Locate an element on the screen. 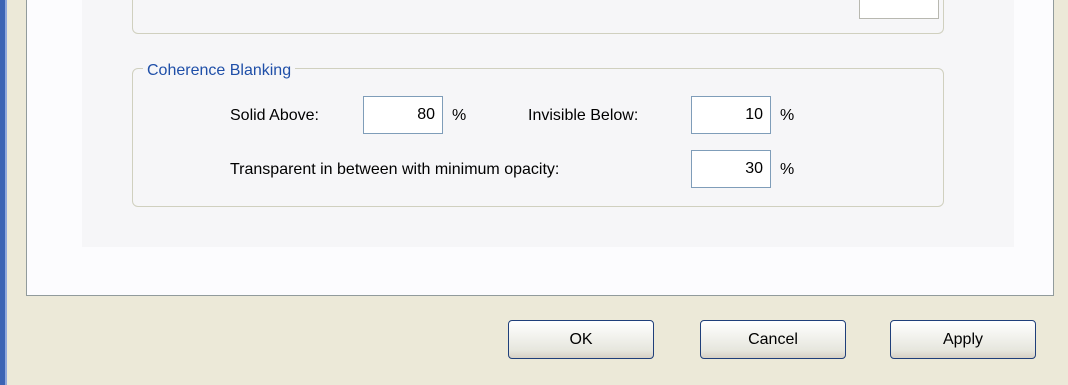 The image size is (1068, 385). solid-above-label: Solid Above: is located at coordinates (274, 115).